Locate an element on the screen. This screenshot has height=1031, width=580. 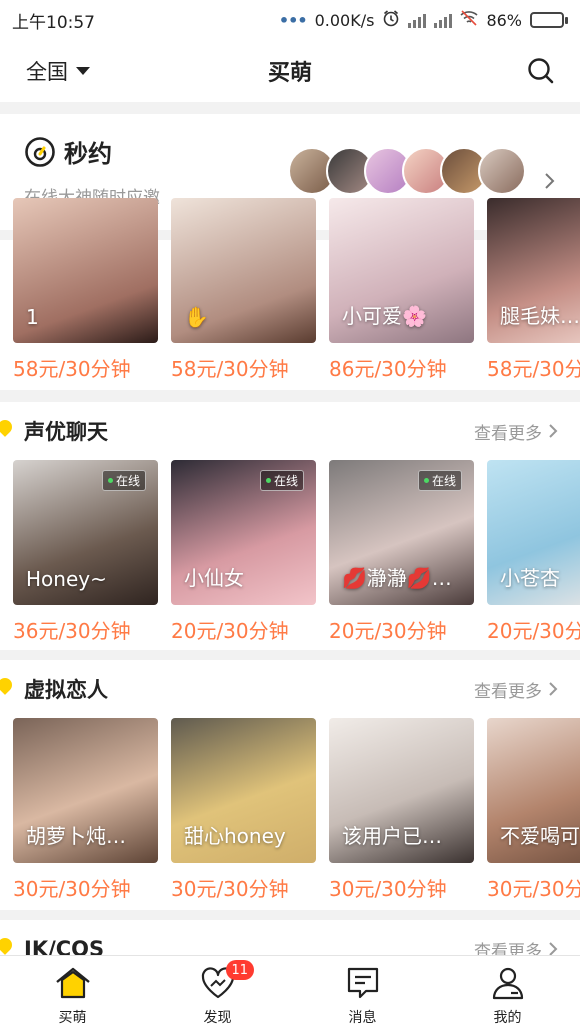
profile-name: 小可爱🌸 is located at coordinates (384, 316).